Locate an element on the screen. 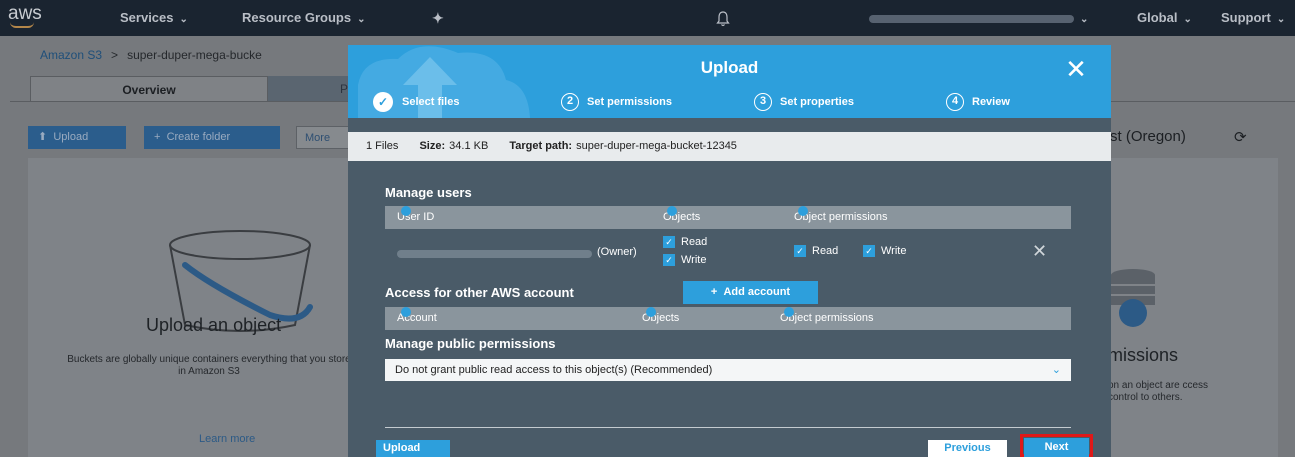 This screenshot has height=457, width=1295. breadcrumb-bucket: super-duper-mega-bucke is located at coordinates (194, 55).